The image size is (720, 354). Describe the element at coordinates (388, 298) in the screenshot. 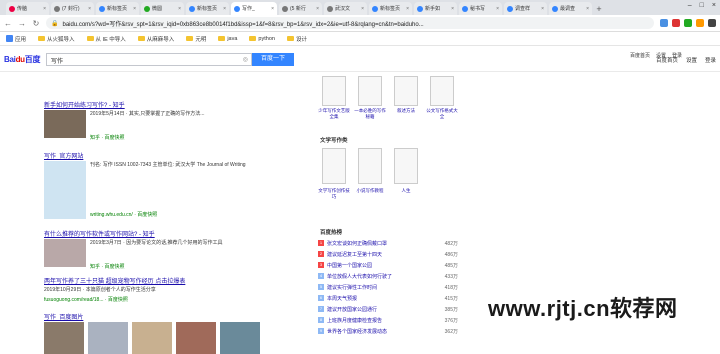

I see `hot-item: 6 本周天气预报 415万` at that location.